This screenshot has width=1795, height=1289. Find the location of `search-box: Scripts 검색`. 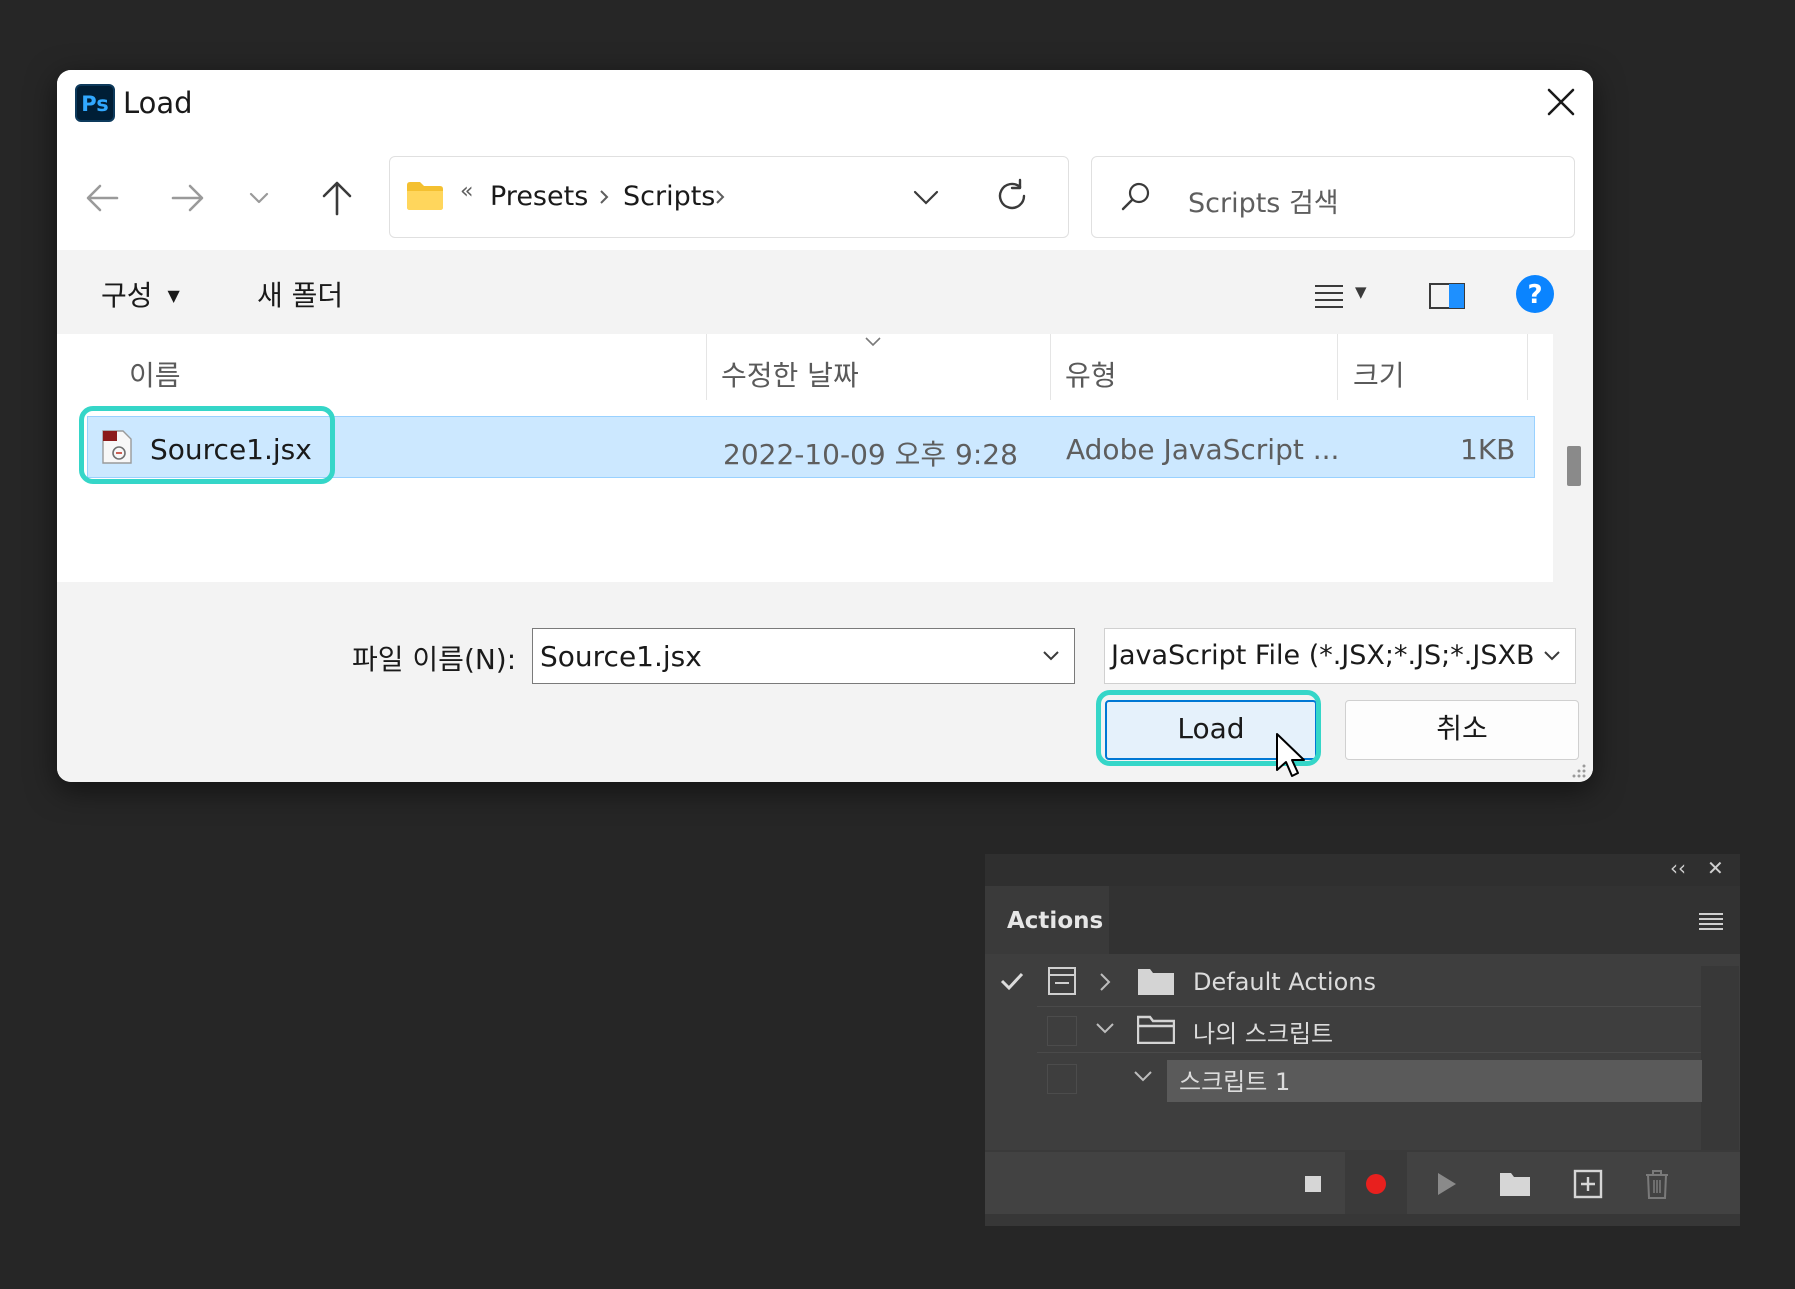

search-box: Scripts 검색 is located at coordinates (1333, 197).